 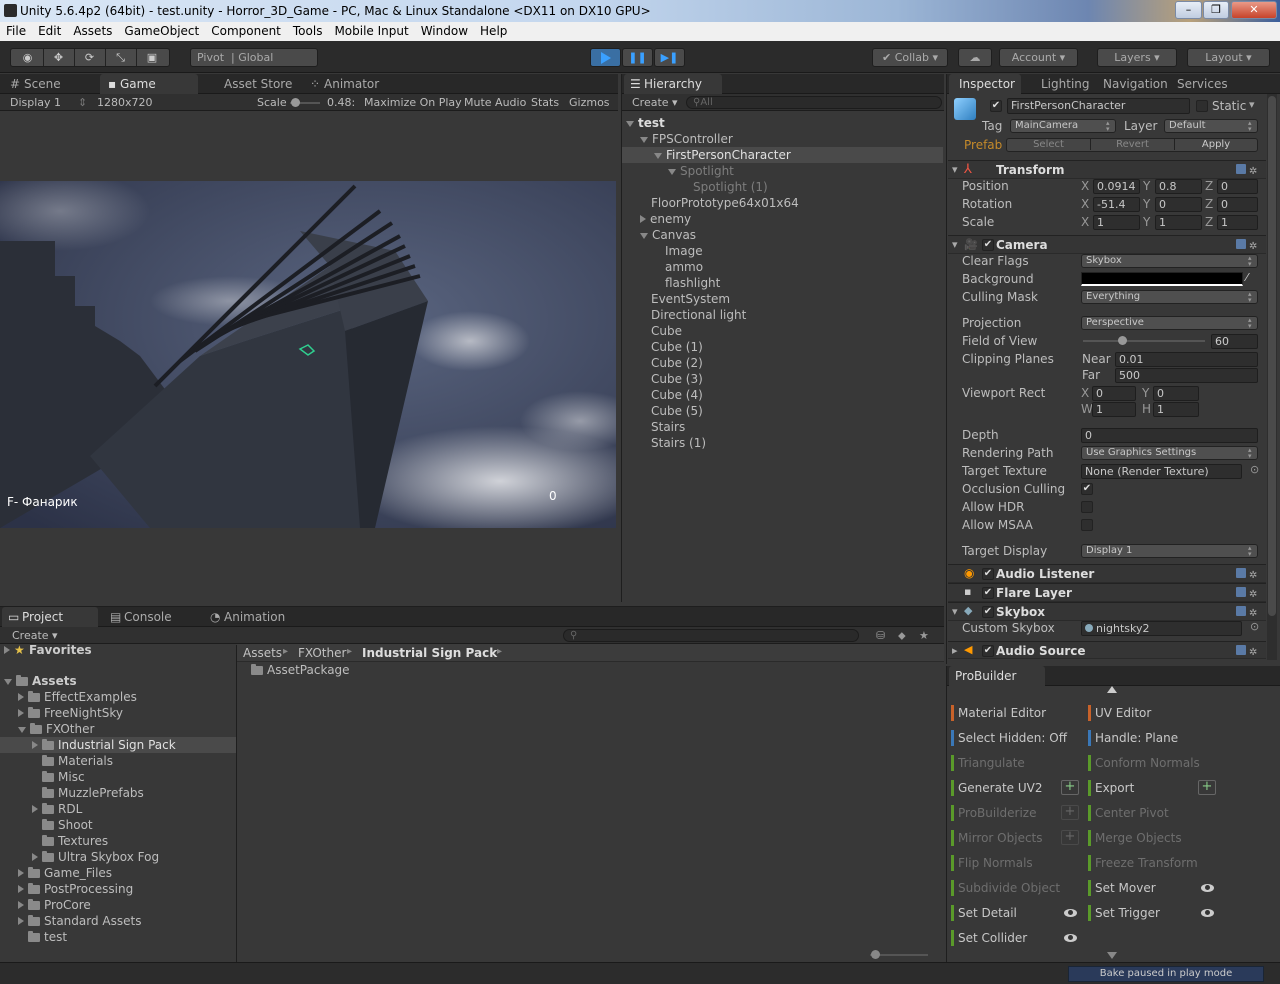 I want to click on global-button: Global, so click(x=255, y=57).